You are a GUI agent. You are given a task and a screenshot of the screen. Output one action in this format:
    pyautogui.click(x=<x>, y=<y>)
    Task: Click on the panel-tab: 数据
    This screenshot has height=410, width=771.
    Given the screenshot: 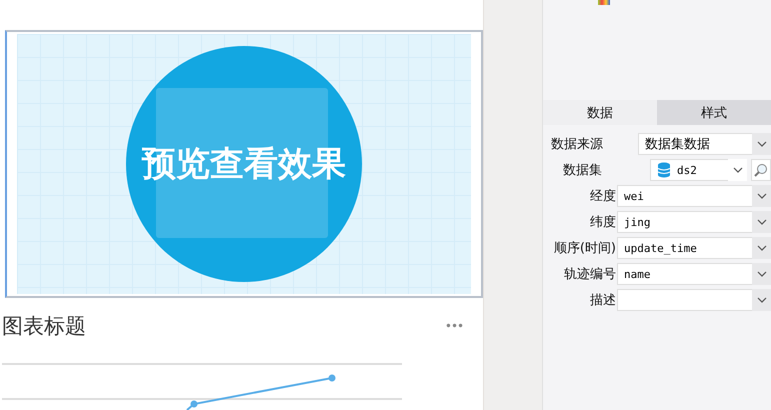 What is the action you would take?
    pyautogui.click(x=600, y=112)
    